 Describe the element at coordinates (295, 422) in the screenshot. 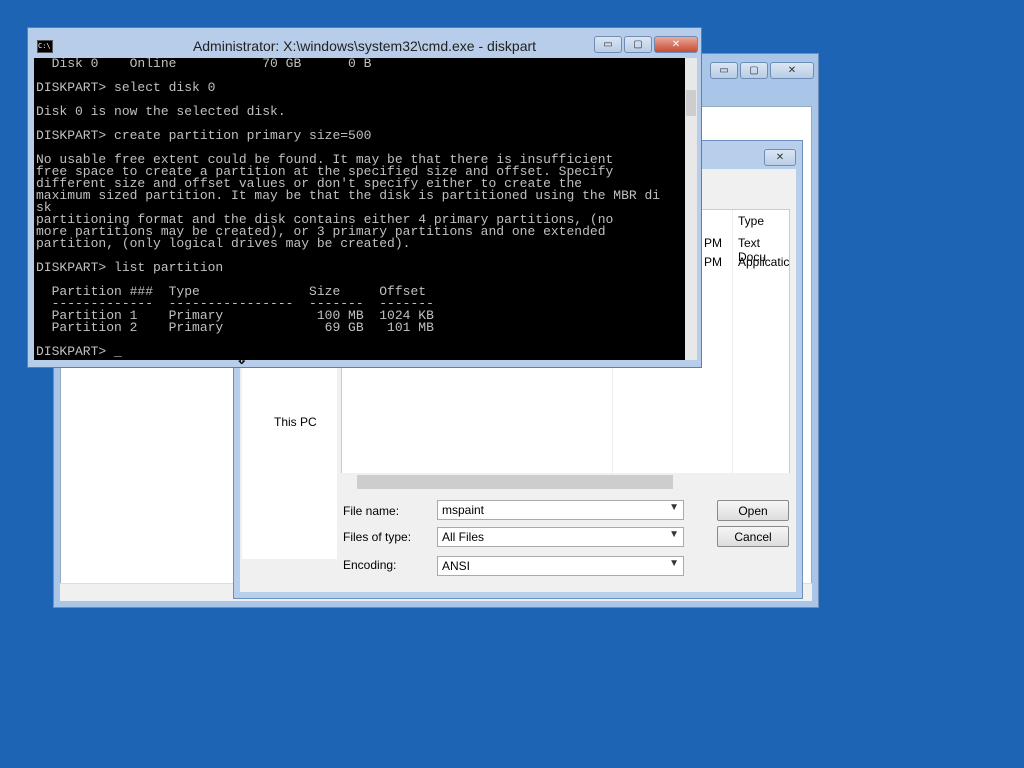

I see `nav-item-this-pc: This PC` at that location.